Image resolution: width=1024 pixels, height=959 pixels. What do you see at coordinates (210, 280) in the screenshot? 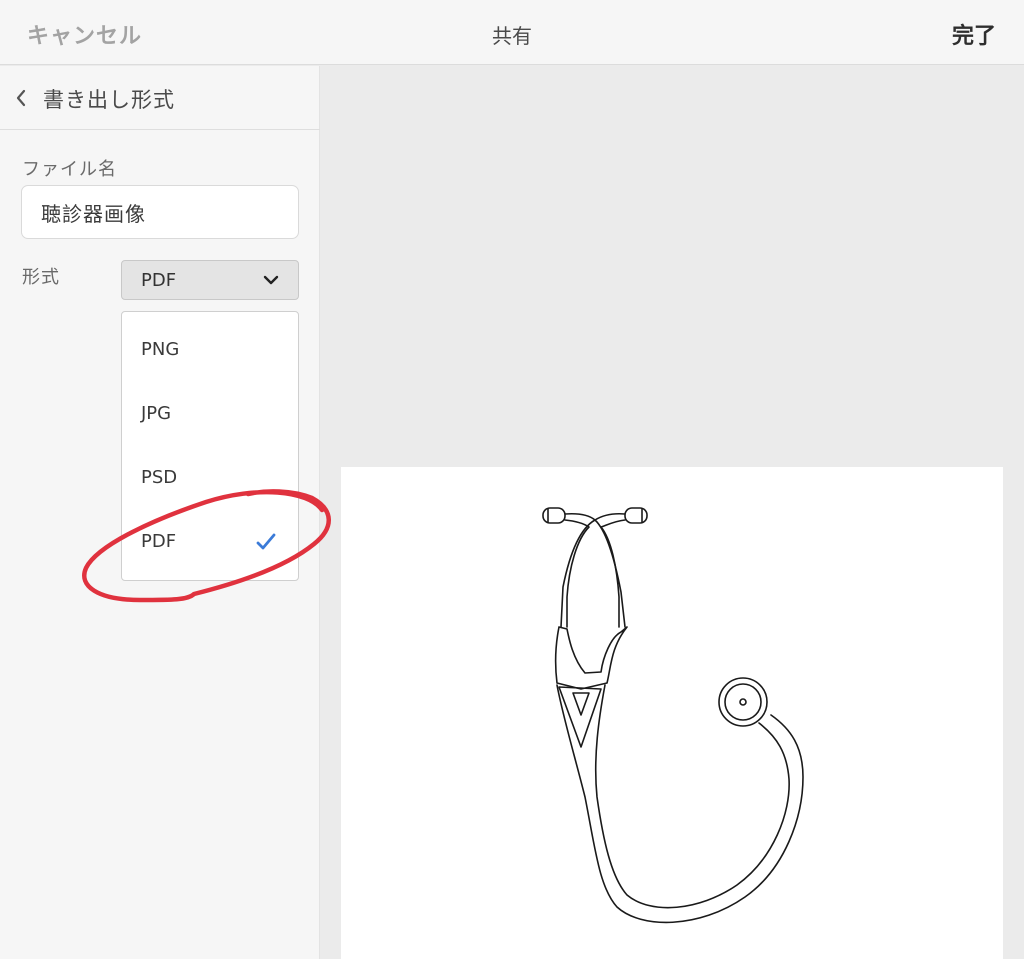
I see `format-select: PDF` at bounding box center [210, 280].